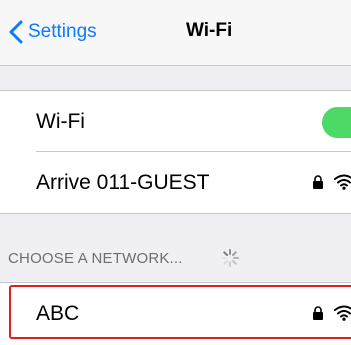  Describe the element at coordinates (58, 313) in the screenshot. I see `network-name: ABC` at that location.